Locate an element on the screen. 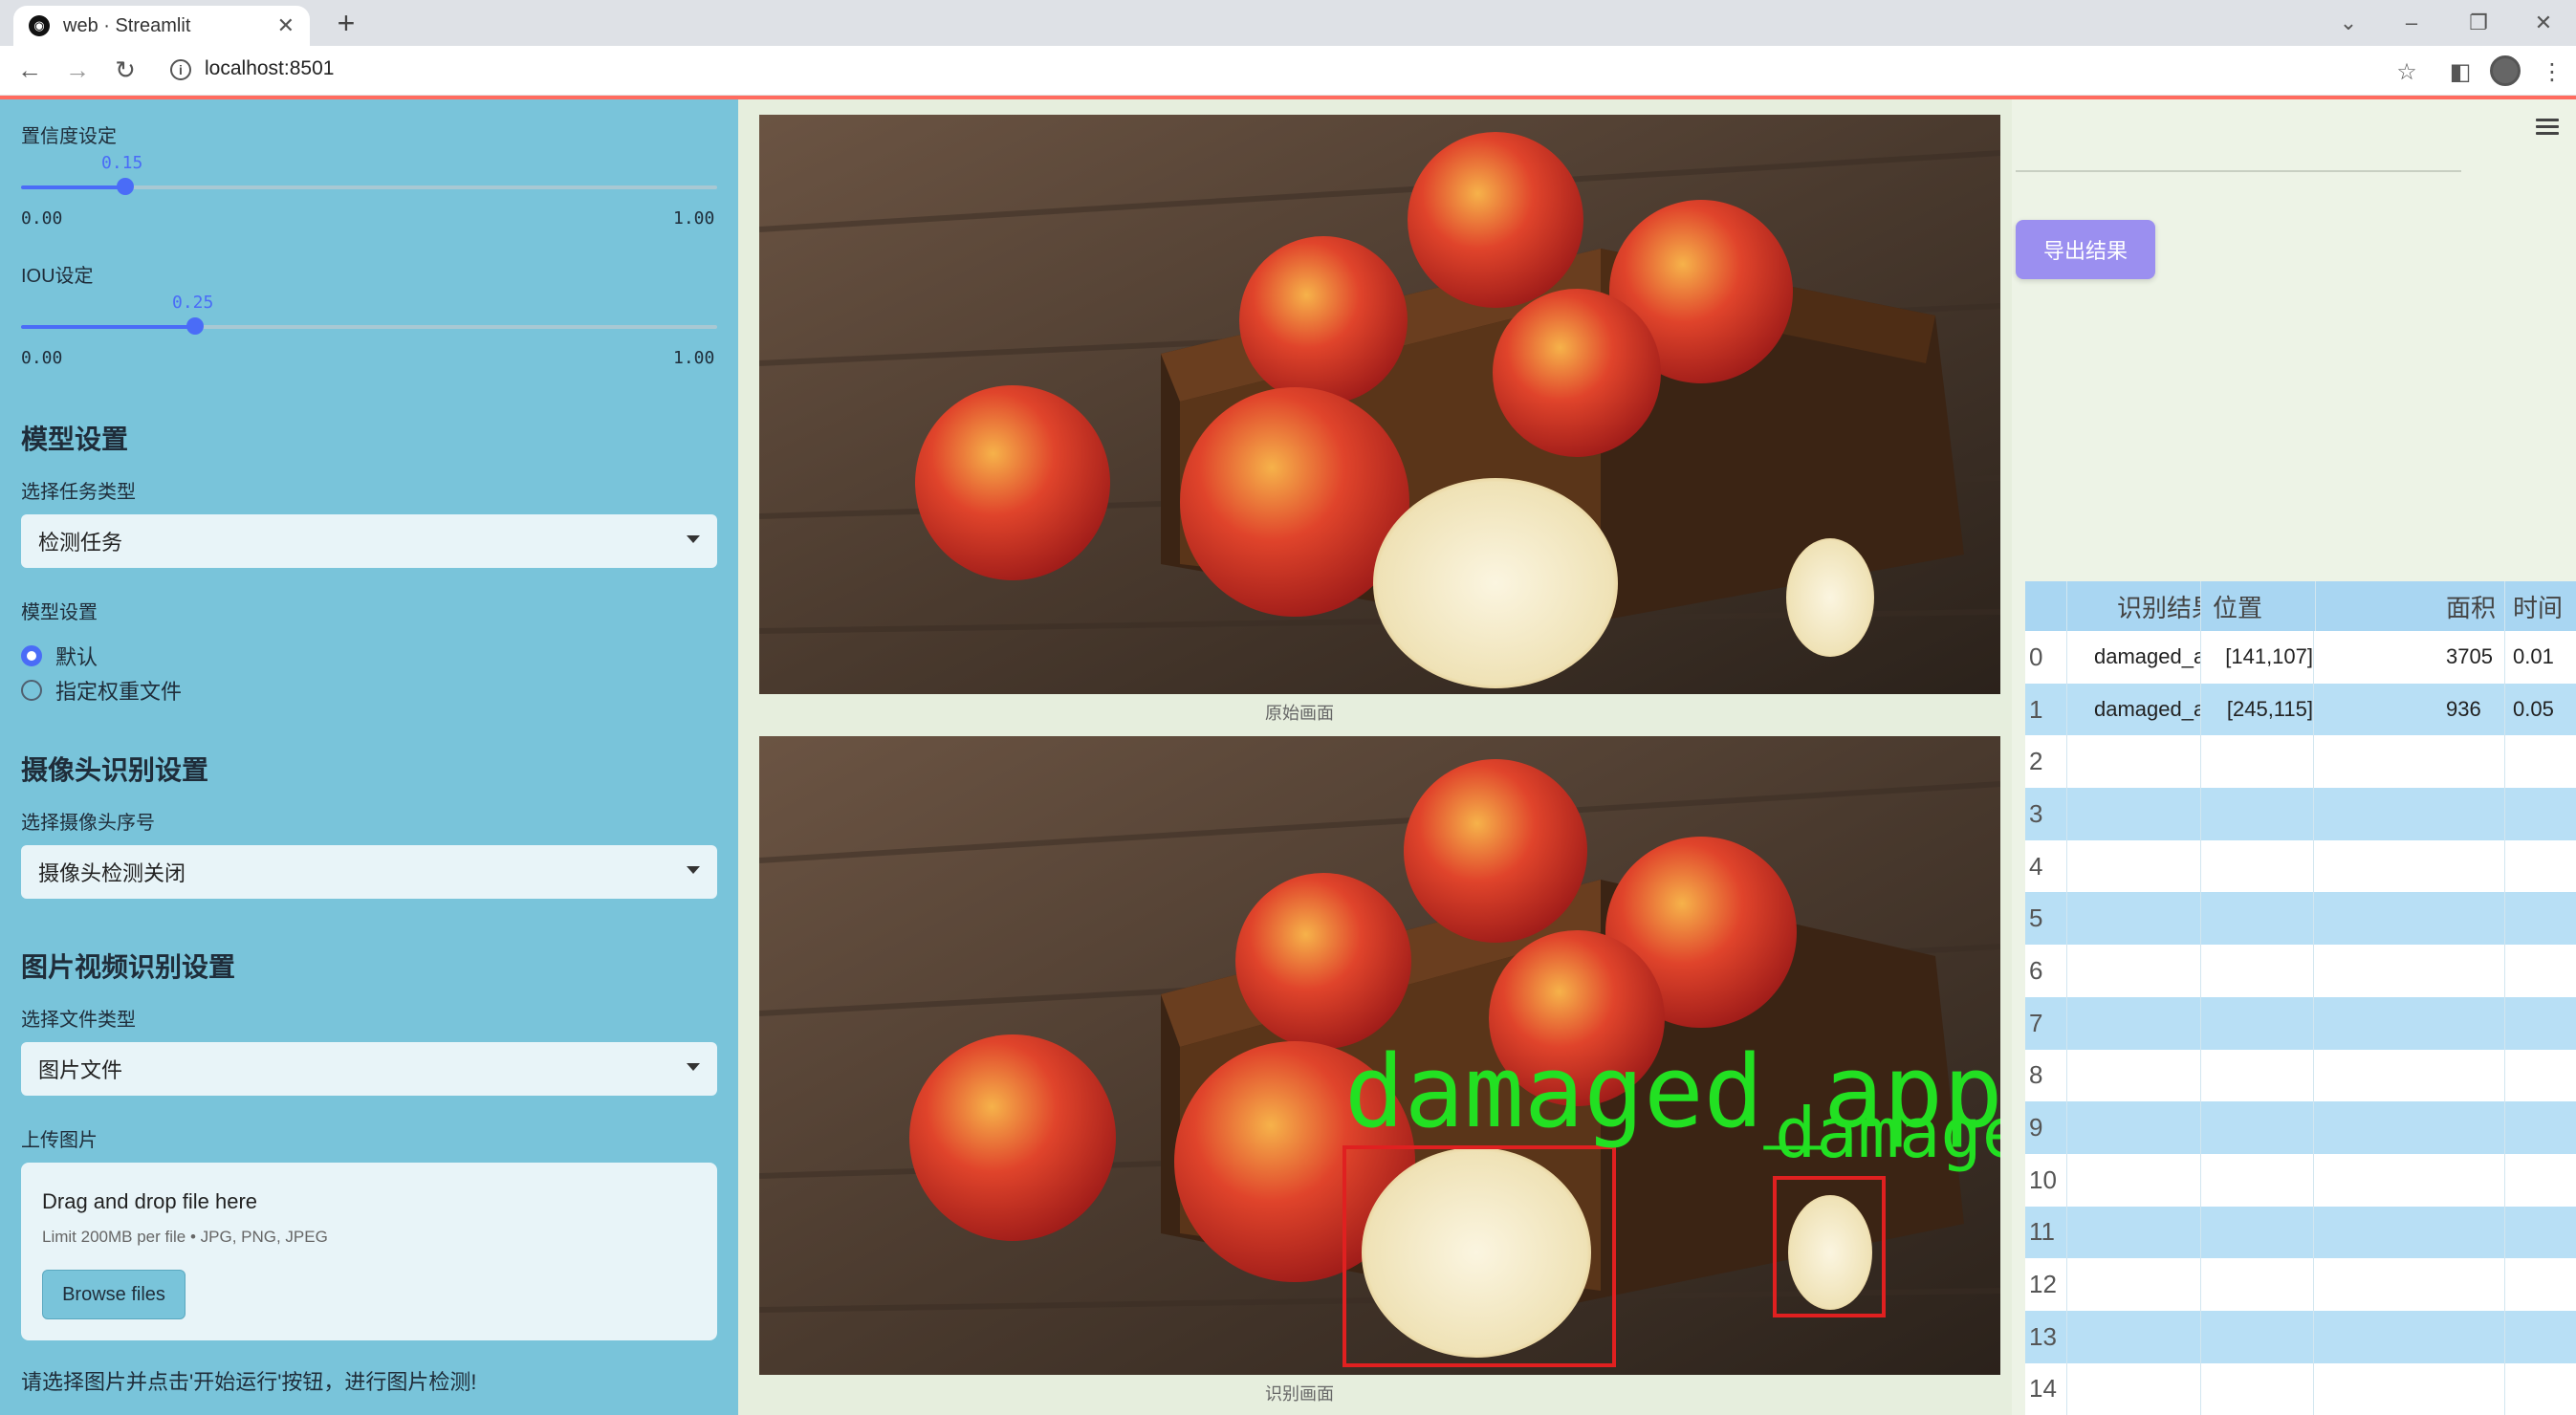 The height and width of the screenshot is (1415, 2576). iou-slider is located at coordinates (369, 326).